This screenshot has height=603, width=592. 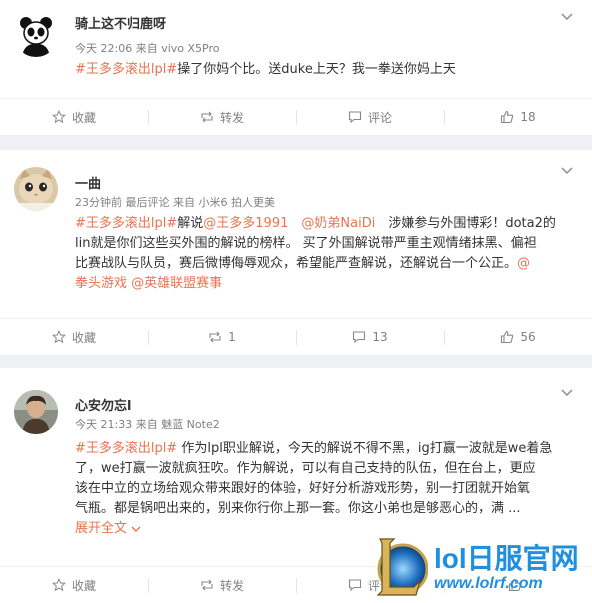 I want to click on watermark: lol日服官网 www.lolrf.com, so click(x=480, y=567).